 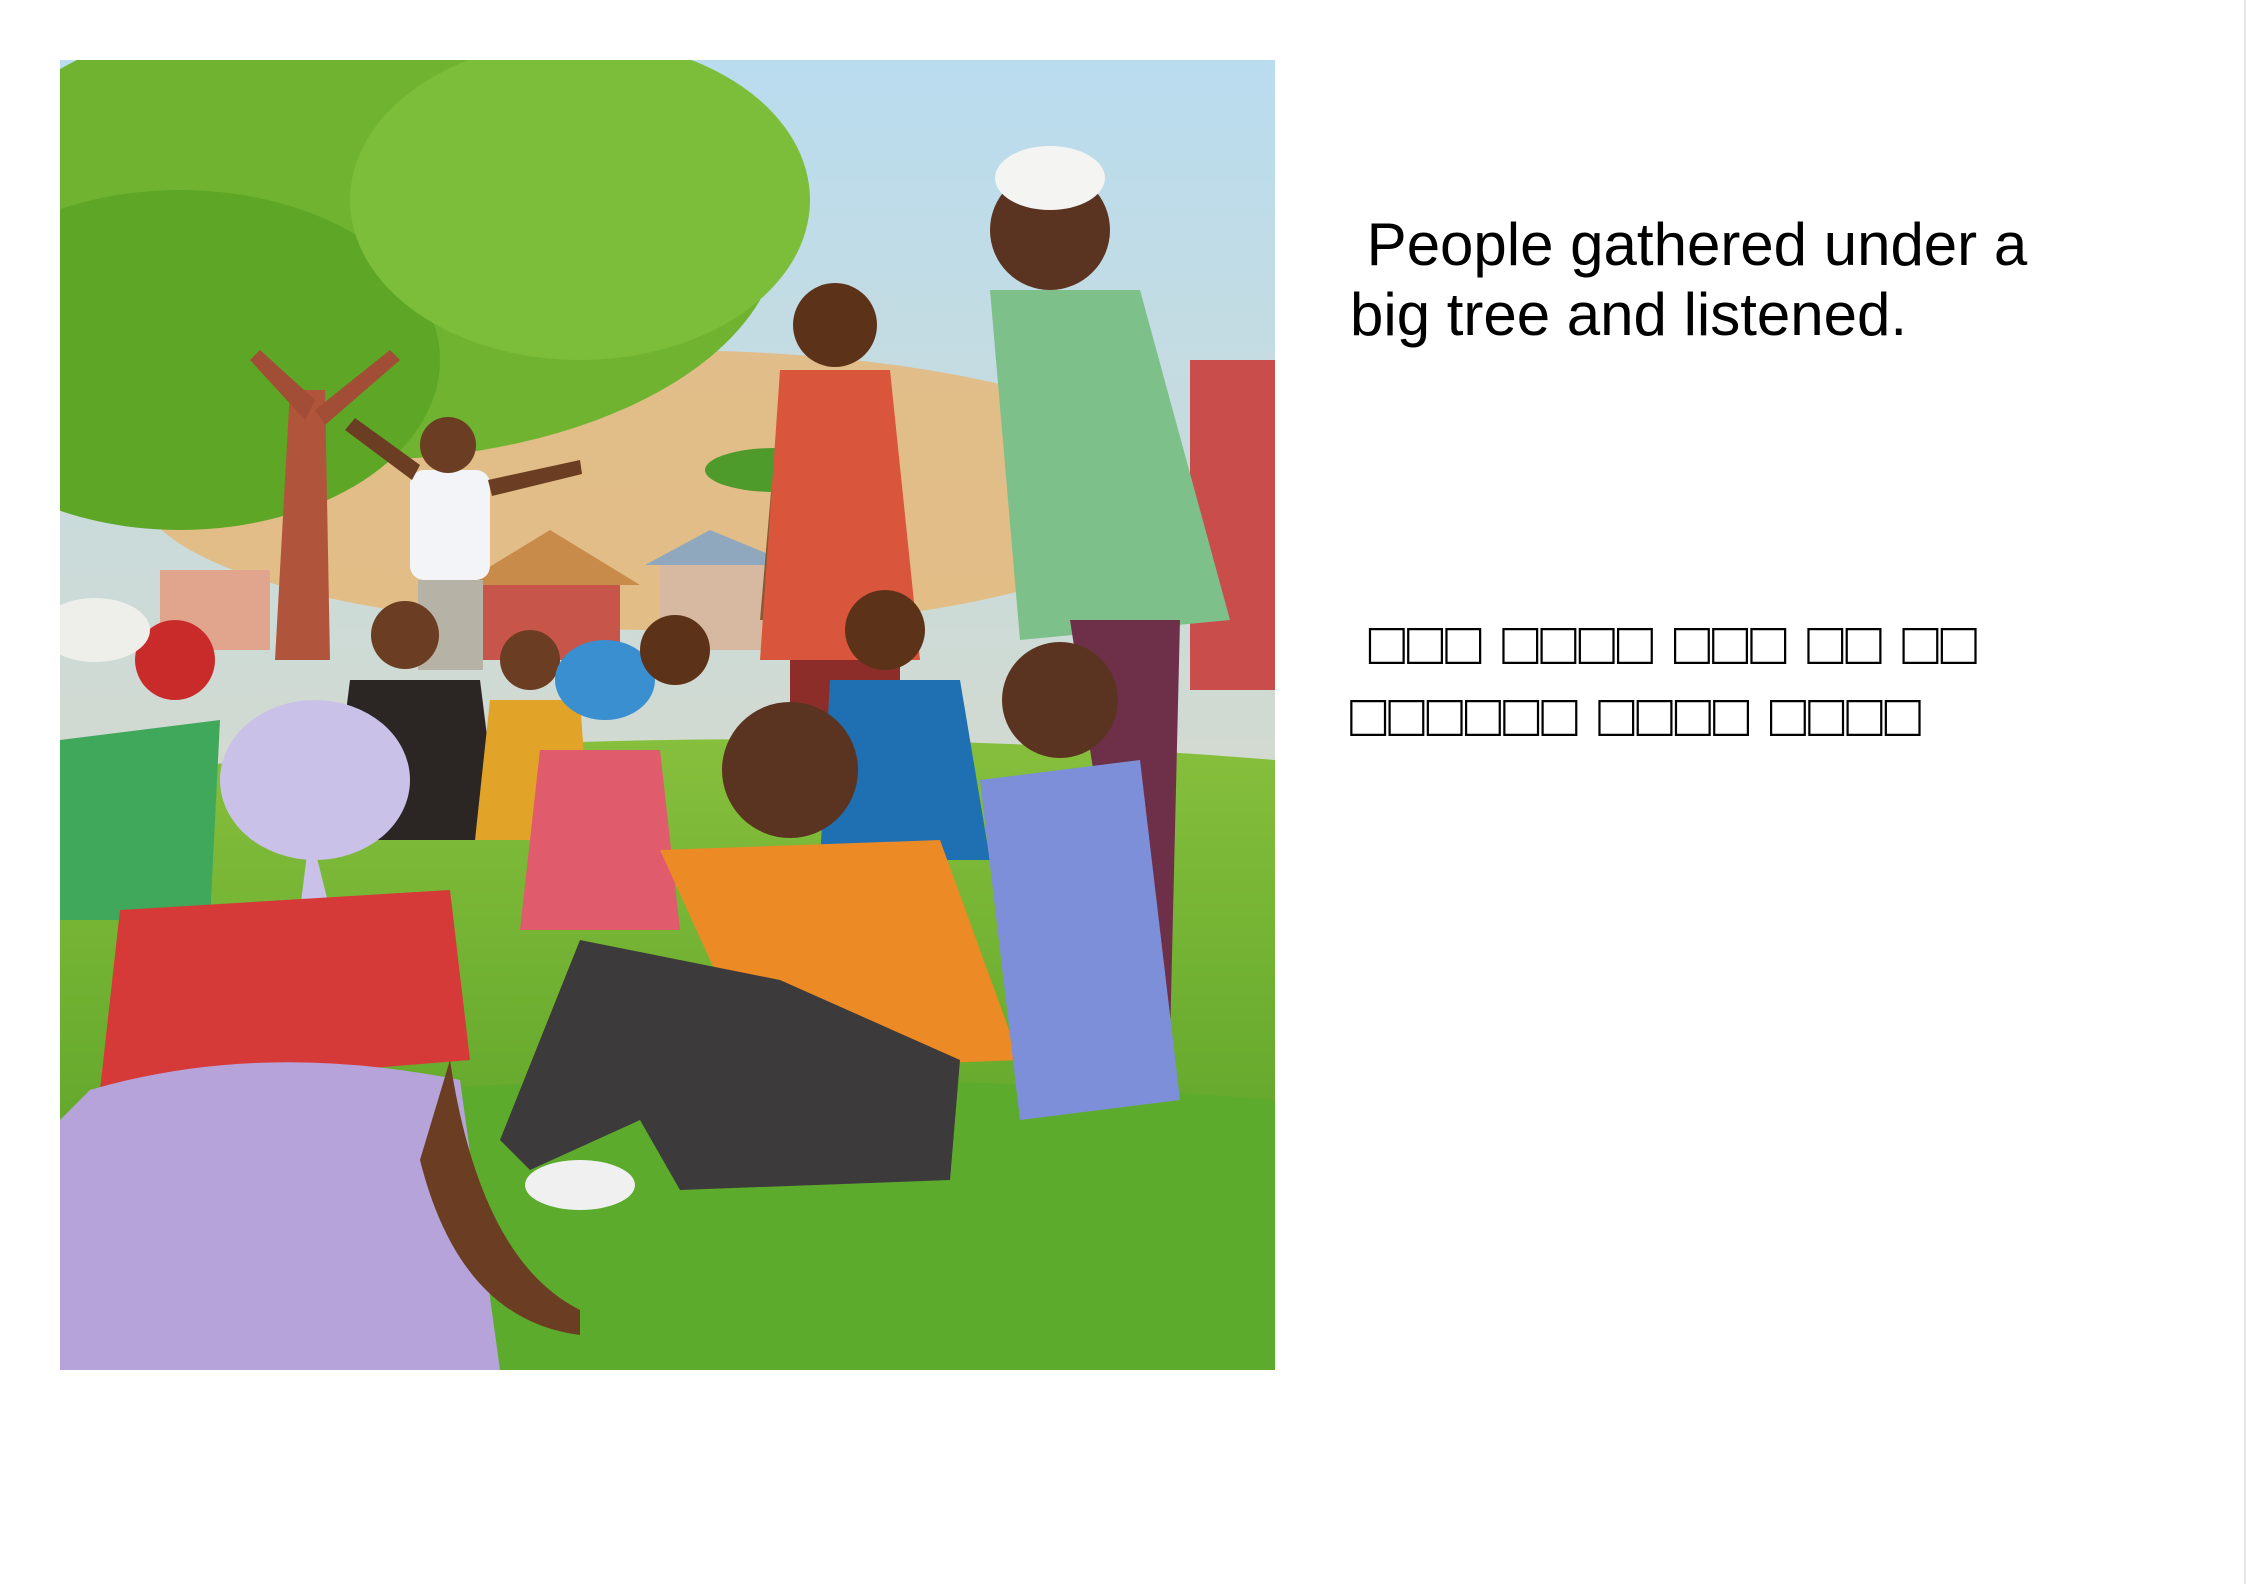 What do you see at coordinates (1664, 679) in the screenshot?
I see `caption-second-language: □□□ □□□□ □□□ □□ □□ □□□□□□ □□□□ □□□□` at bounding box center [1664, 679].